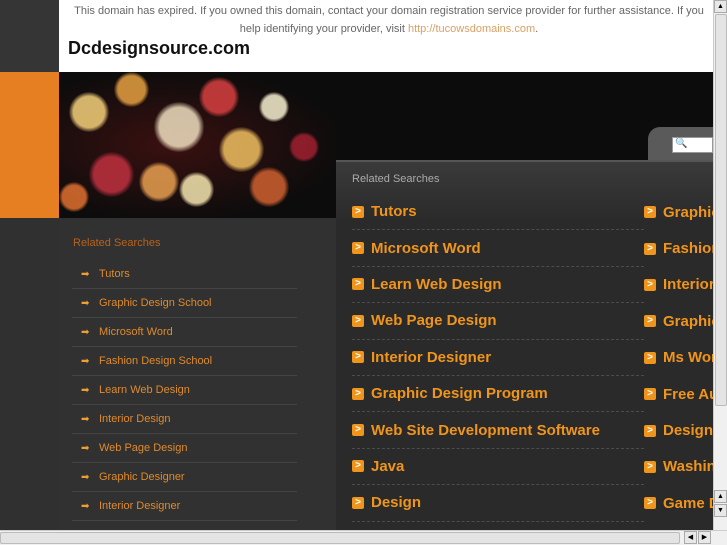 This screenshot has width=727, height=545. I want to click on result-link: > Web Page Design, so click(498, 321).